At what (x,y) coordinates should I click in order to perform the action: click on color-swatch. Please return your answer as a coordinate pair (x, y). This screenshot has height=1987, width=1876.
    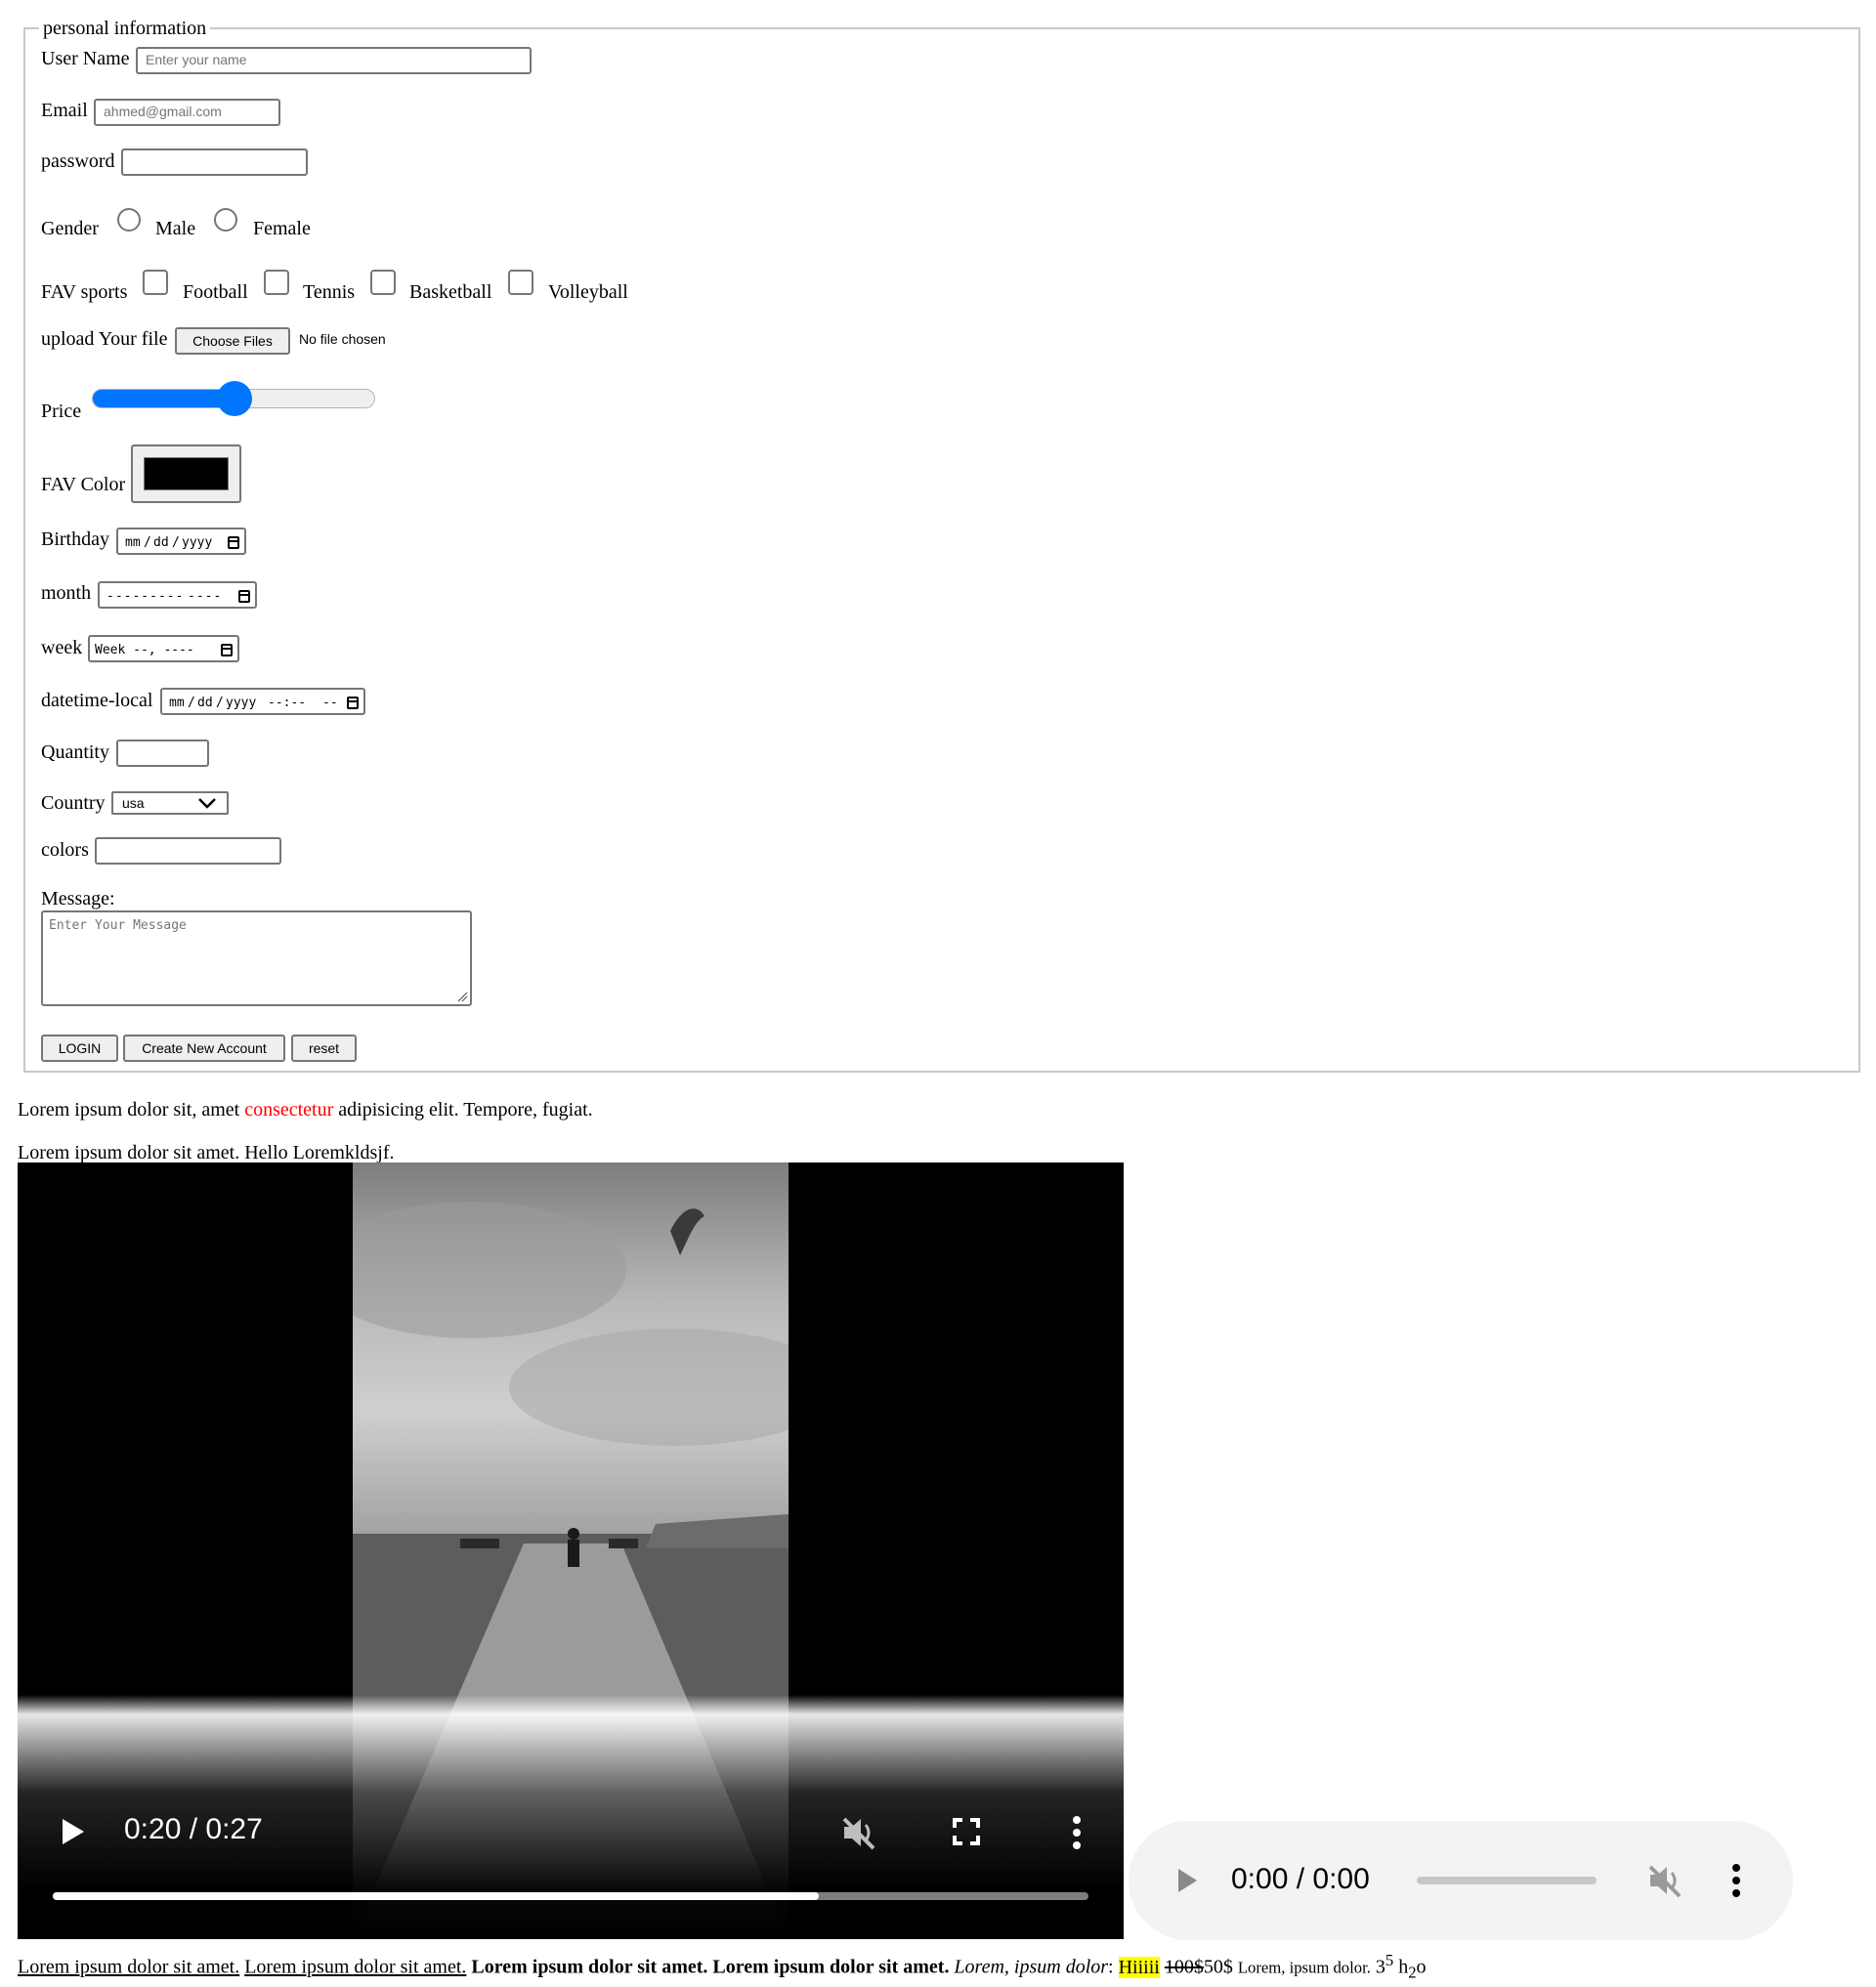
    Looking at the image, I should click on (186, 473).